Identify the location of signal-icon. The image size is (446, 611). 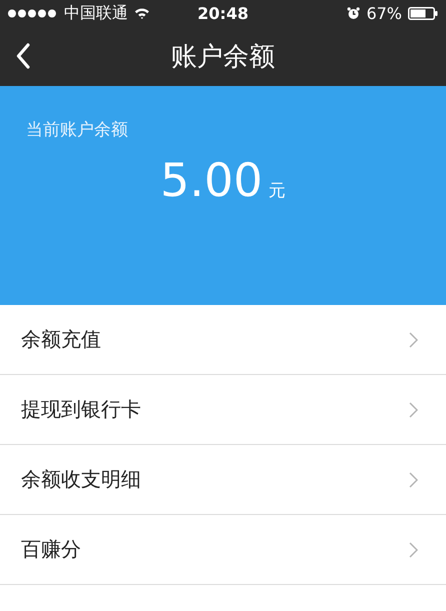
(33, 13).